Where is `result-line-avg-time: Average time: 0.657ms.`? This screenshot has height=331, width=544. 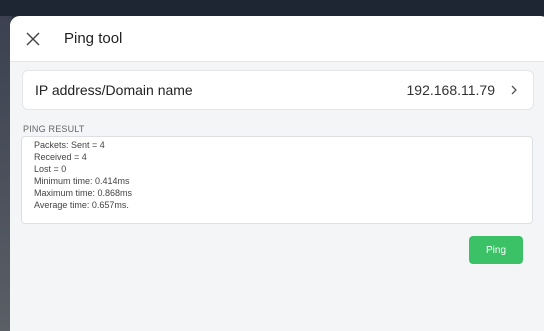
result-line-avg-time: Average time: 0.657ms. is located at coordinates (81, 205).